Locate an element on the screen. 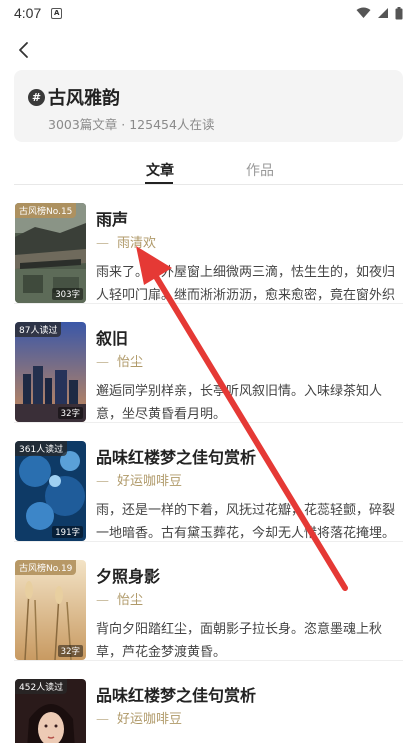 The image size is (417, 743). article-thumbnail: 87人读过 32字 is located at coordinates (50, 372).